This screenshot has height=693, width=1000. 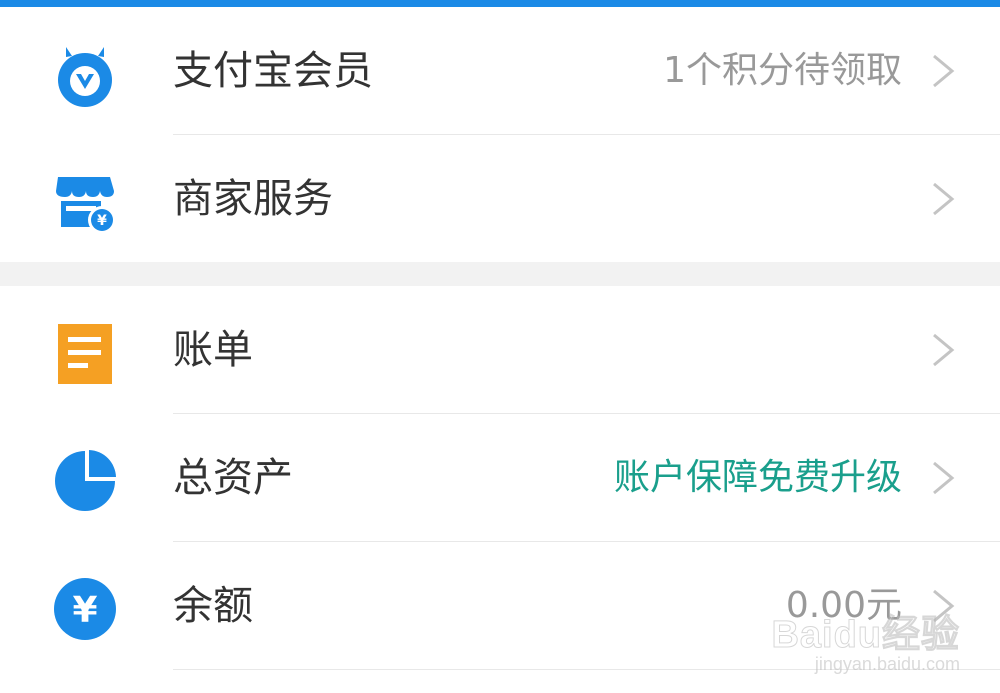 What do you see at coordinates (500, 3) in the screenshot?
I see `top-app-bar` at bounding box center [500, 3].